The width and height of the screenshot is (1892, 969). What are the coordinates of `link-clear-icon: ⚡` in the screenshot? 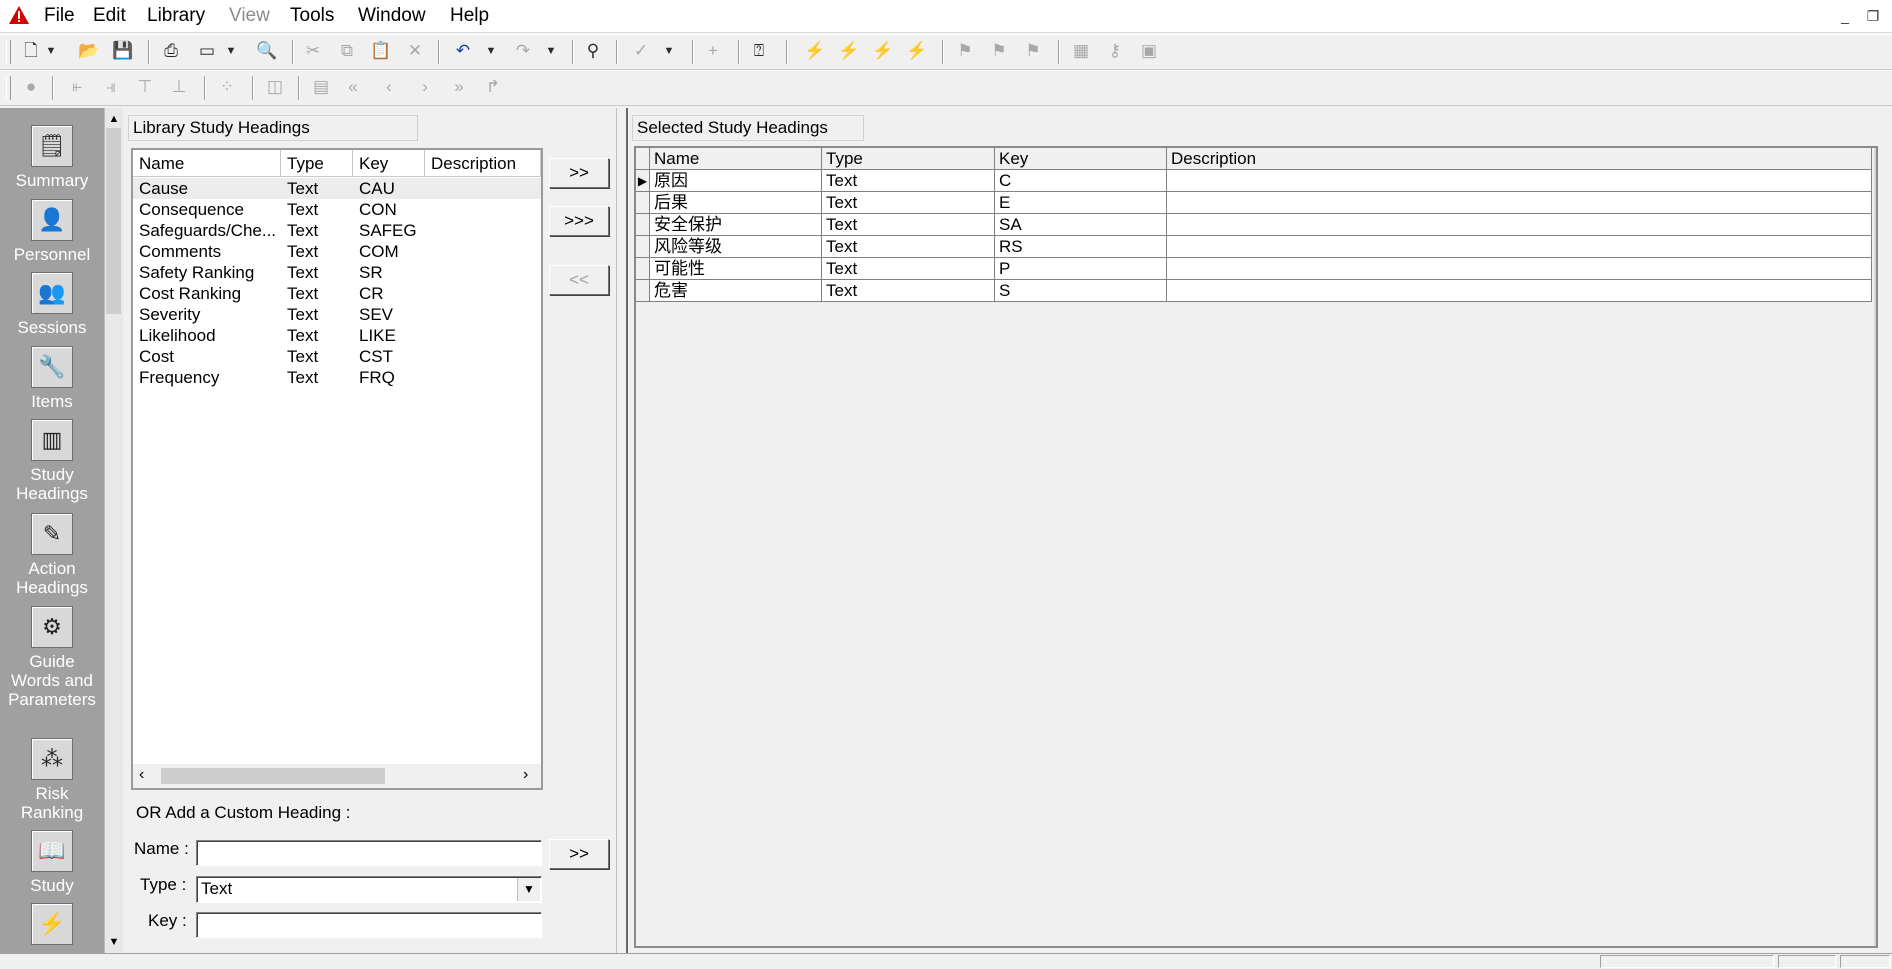 It's located at (917, 51).